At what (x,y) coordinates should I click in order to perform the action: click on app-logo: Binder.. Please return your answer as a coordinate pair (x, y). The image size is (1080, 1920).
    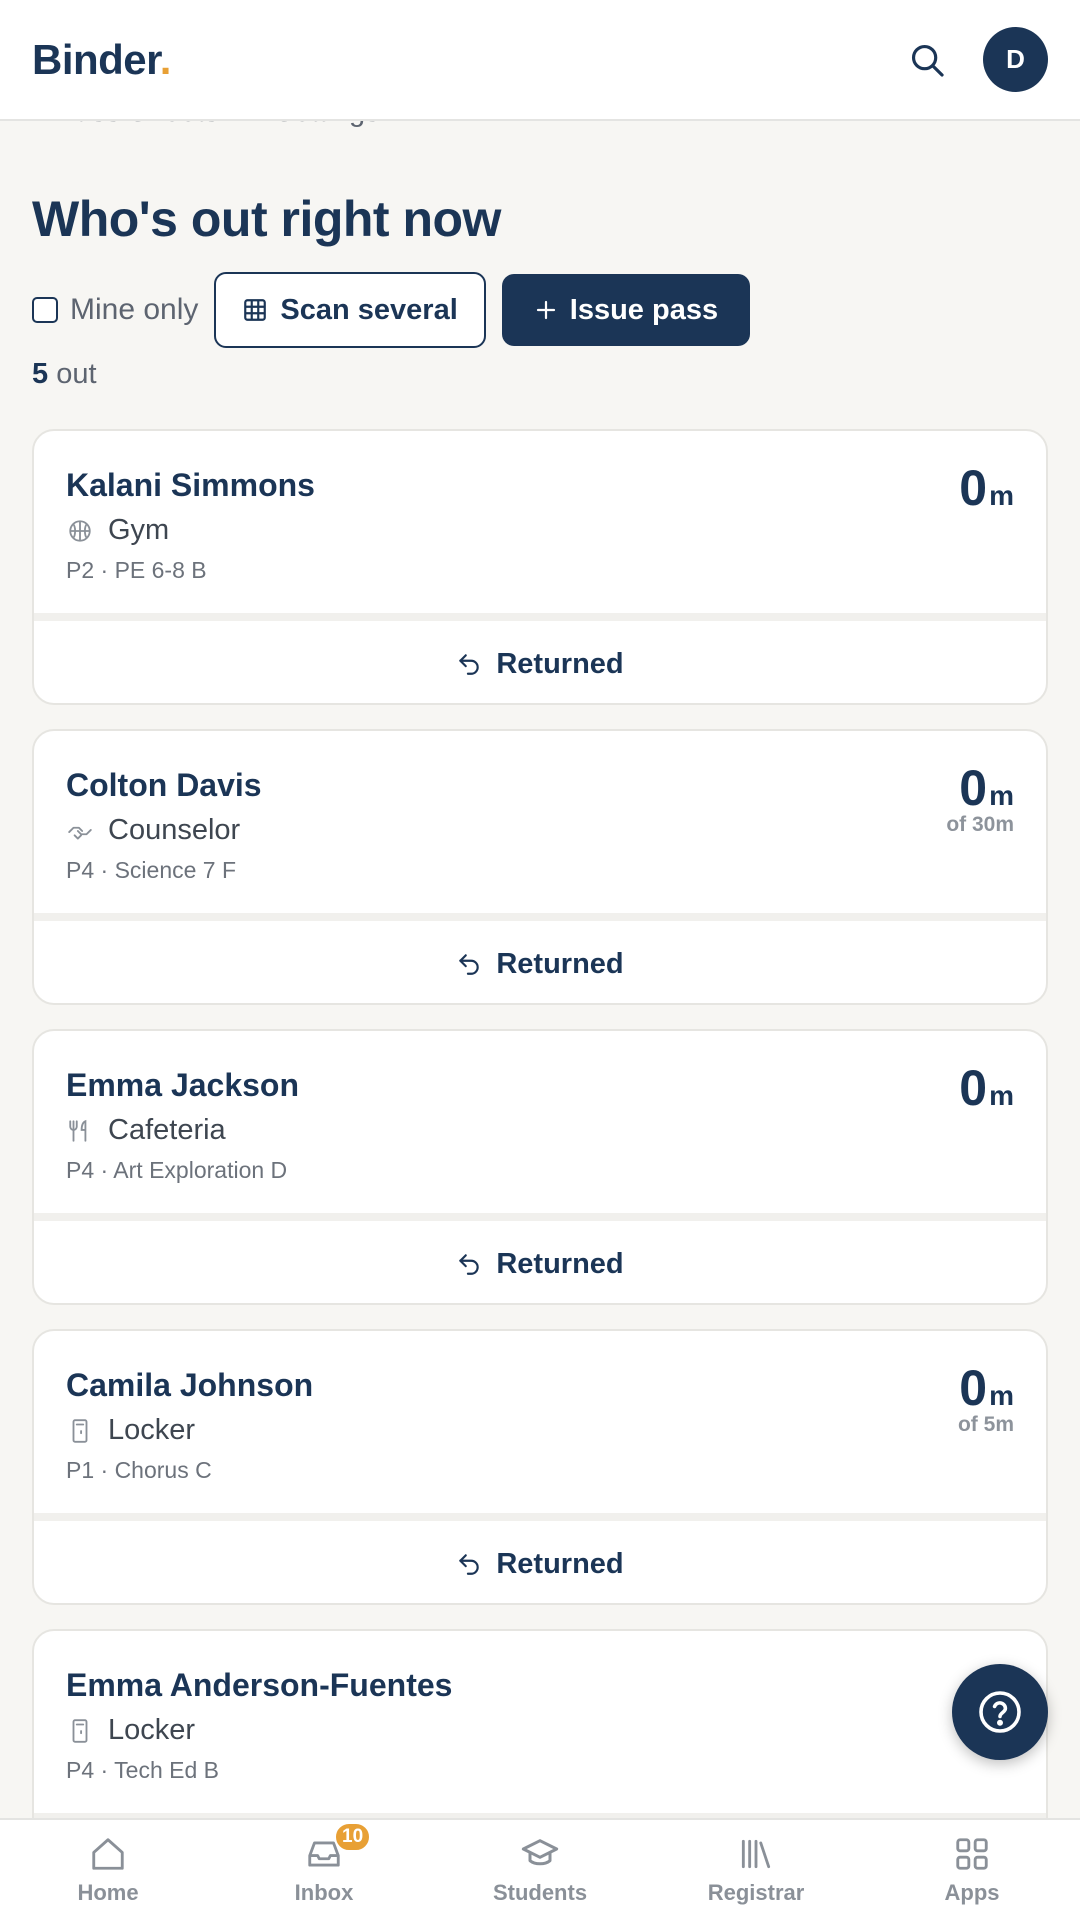
    Looking at the image, I should click on (101, 60).